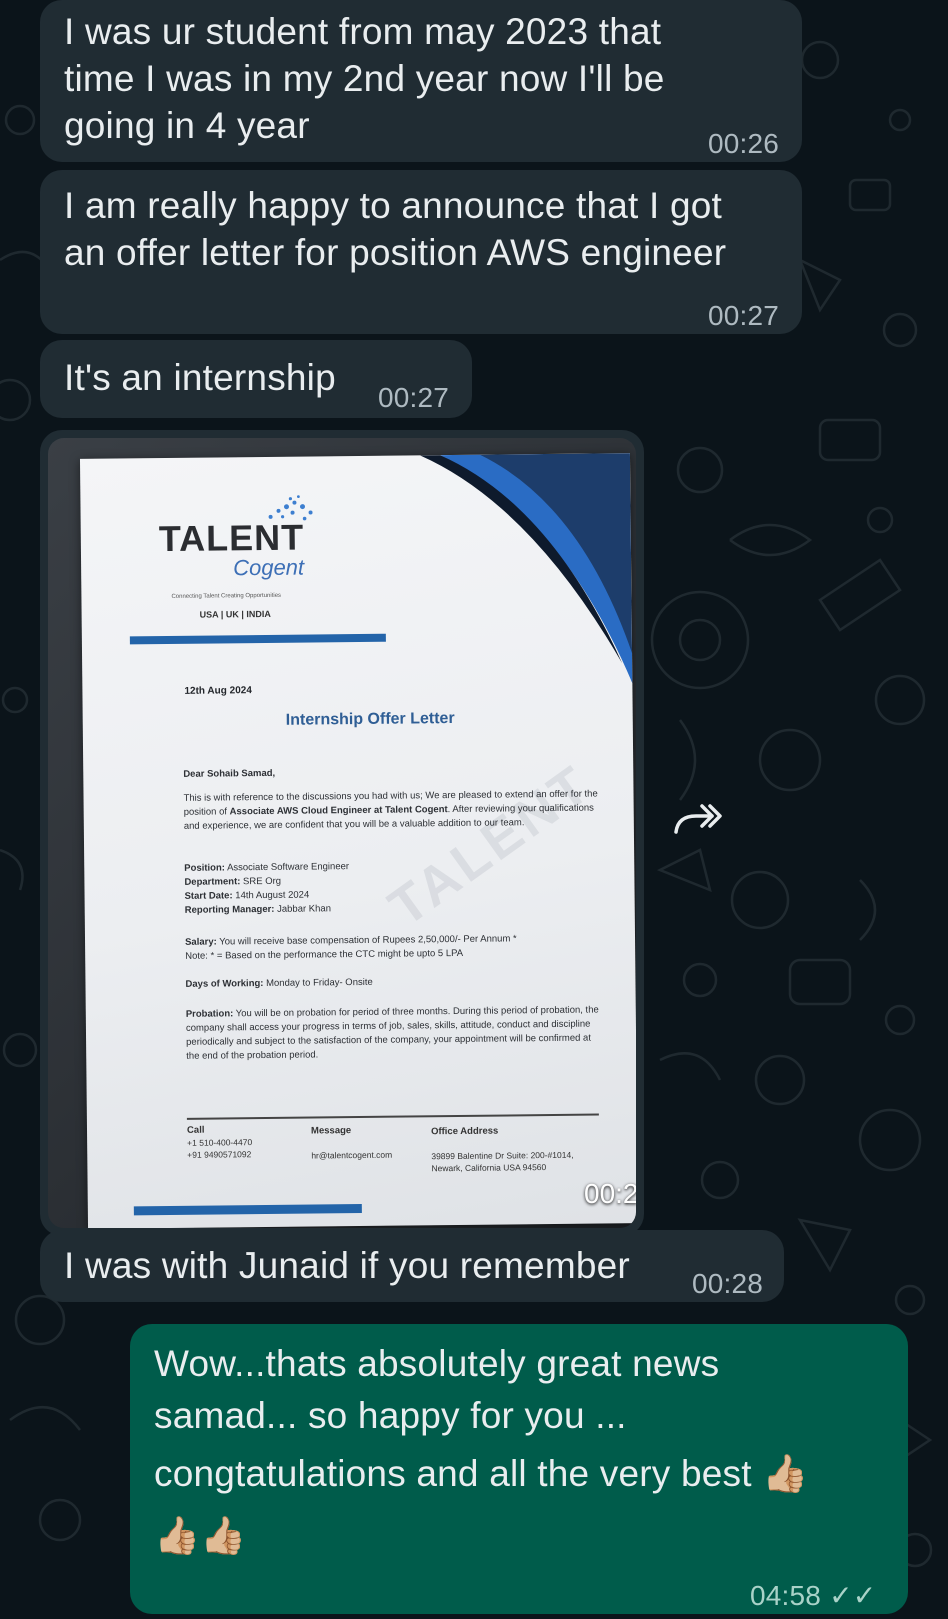 This screenshot has height=1619, width=948. I want to click on footer-call: Call +1 510-400-4470 +91 9490571092, so click(219, 1142).